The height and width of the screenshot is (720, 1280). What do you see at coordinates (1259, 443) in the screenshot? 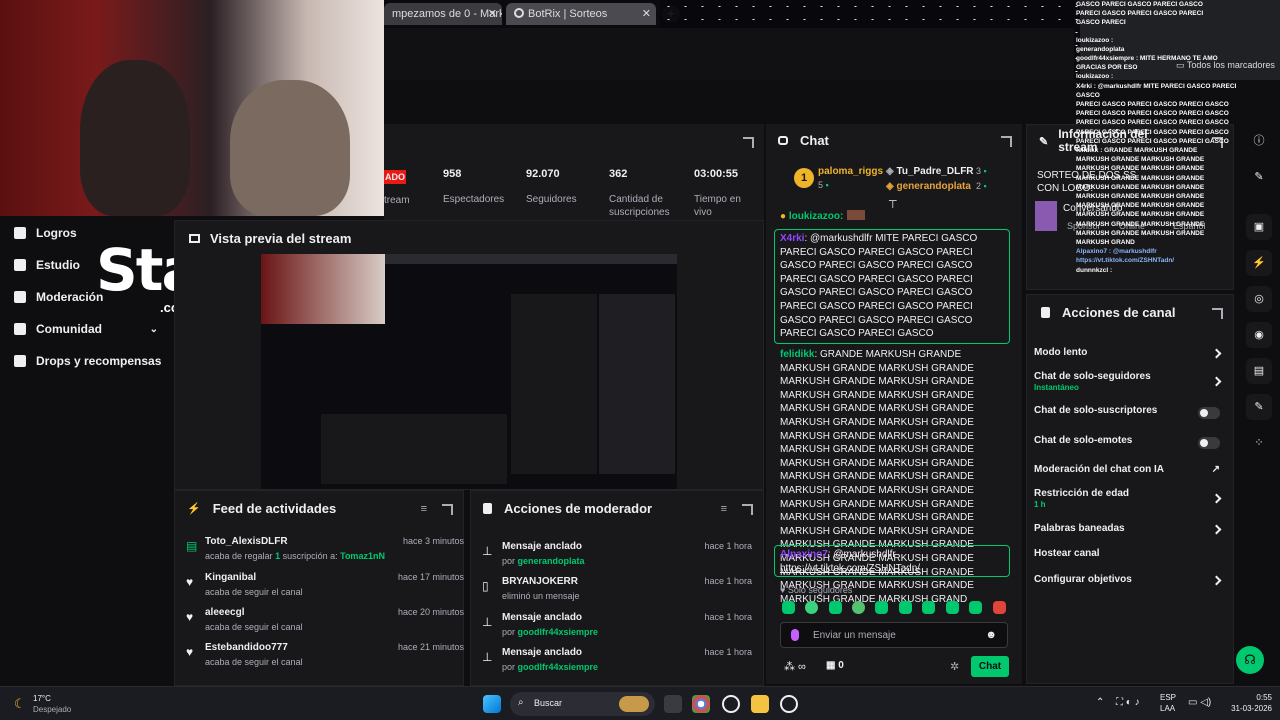
I see `apps-icon: ⁘` at bounding box center [1259, 443].